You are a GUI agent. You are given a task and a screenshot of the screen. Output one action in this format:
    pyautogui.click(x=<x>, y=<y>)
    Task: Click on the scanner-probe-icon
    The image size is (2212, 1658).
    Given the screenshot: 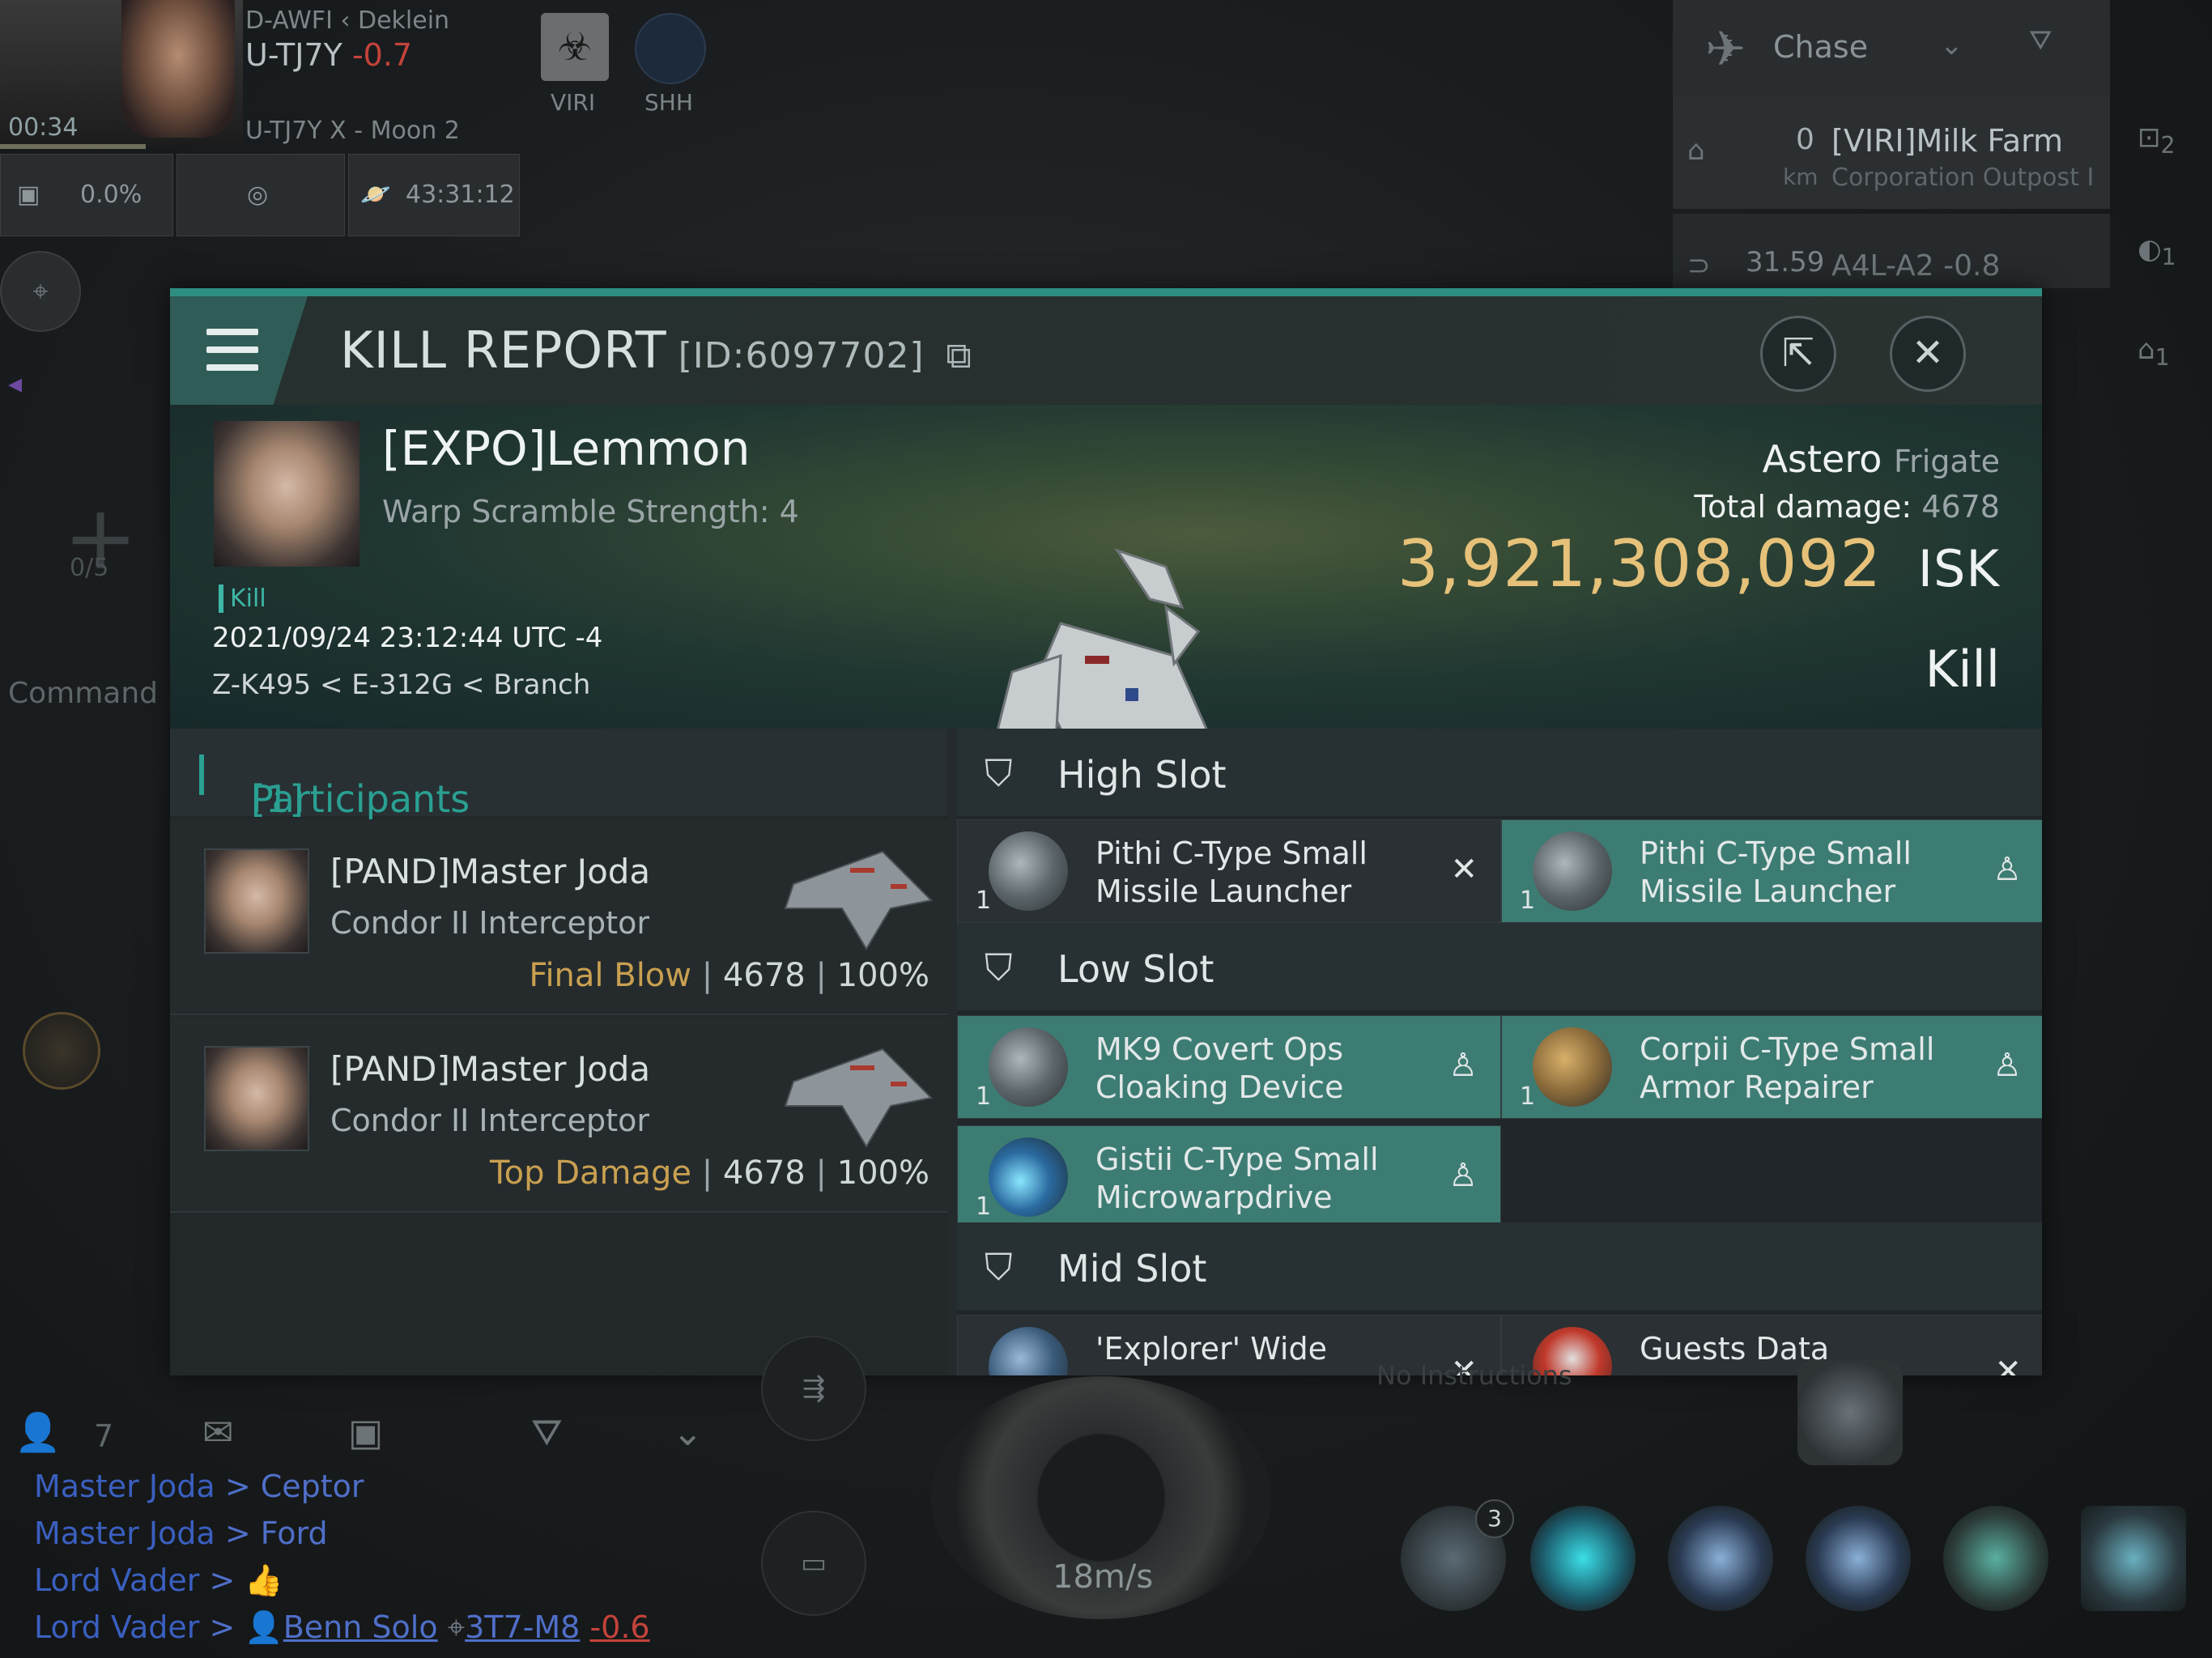 What is the action you would take?
    pyautogui.click(x=1028, y=1351)
    